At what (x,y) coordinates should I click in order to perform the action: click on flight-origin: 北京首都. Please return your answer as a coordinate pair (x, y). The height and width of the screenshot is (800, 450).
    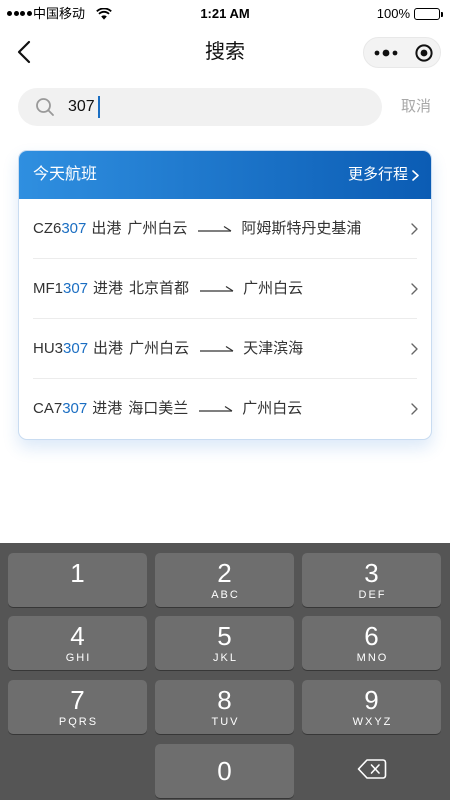
    Looking at the image, I should click on (159, 288).